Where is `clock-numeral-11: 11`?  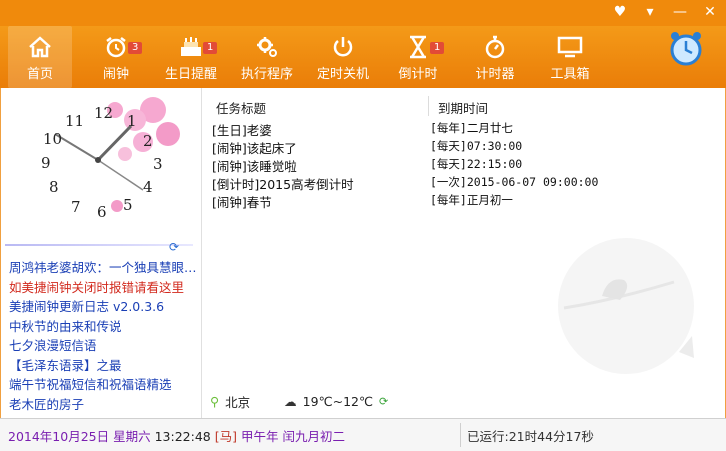 clock-numeral-11: 11 is located at coordinates (74, 121).